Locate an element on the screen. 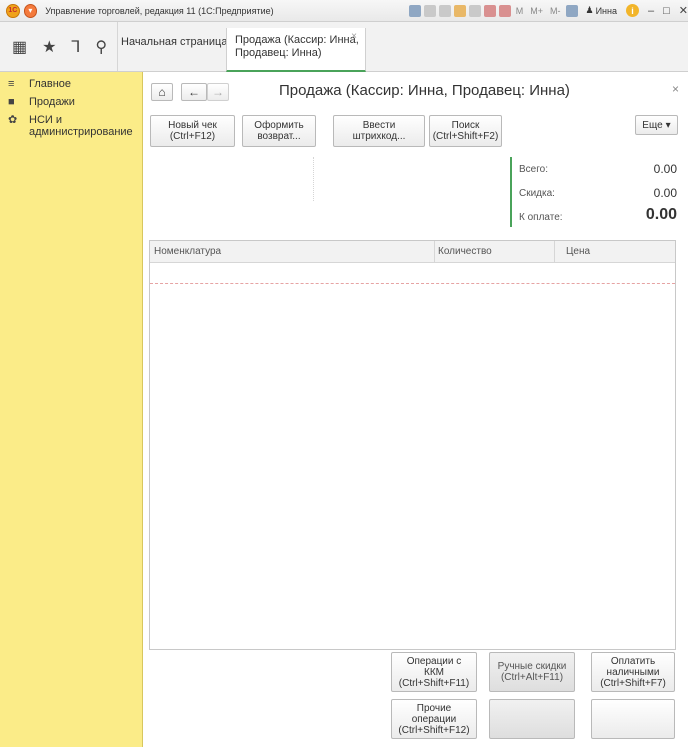 The width and height of the screenshot is (688, 747). chevron-down-icon: ▾ is located at coordinates (668, 125).